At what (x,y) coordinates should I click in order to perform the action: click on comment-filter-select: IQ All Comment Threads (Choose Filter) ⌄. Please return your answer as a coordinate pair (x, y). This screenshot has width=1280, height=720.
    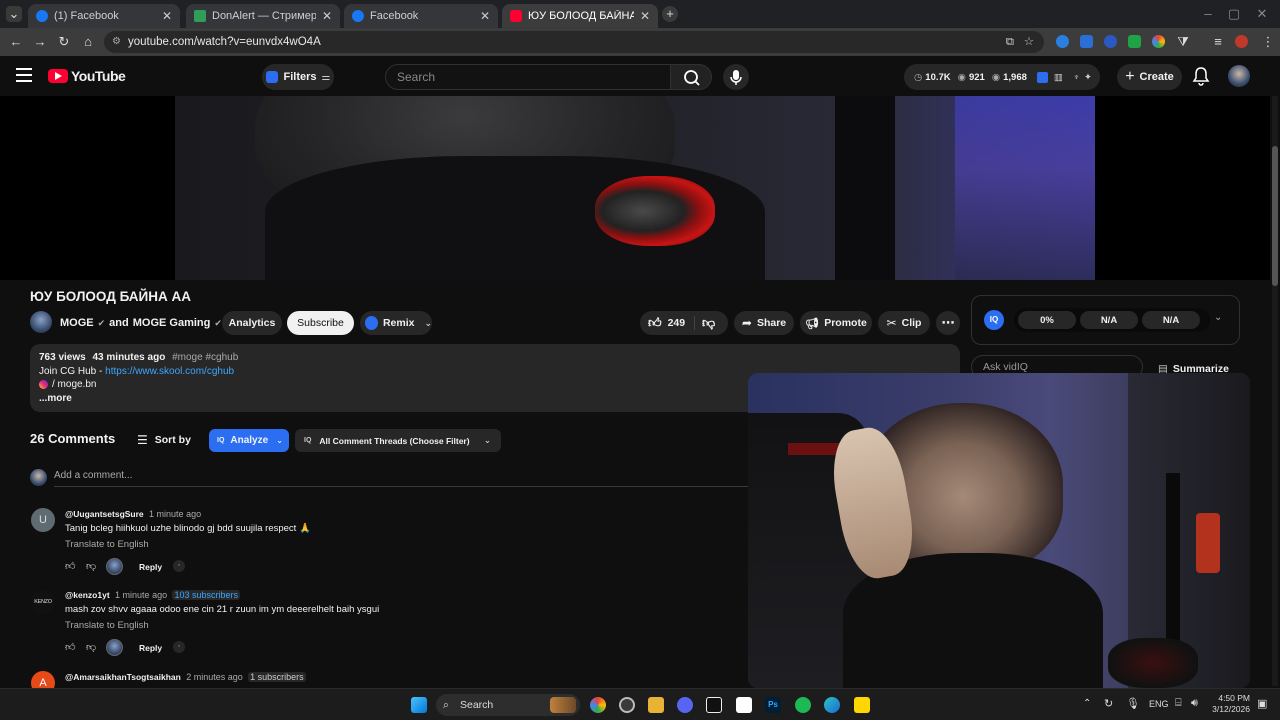
    Looking at the image, I should click on (398, 440).